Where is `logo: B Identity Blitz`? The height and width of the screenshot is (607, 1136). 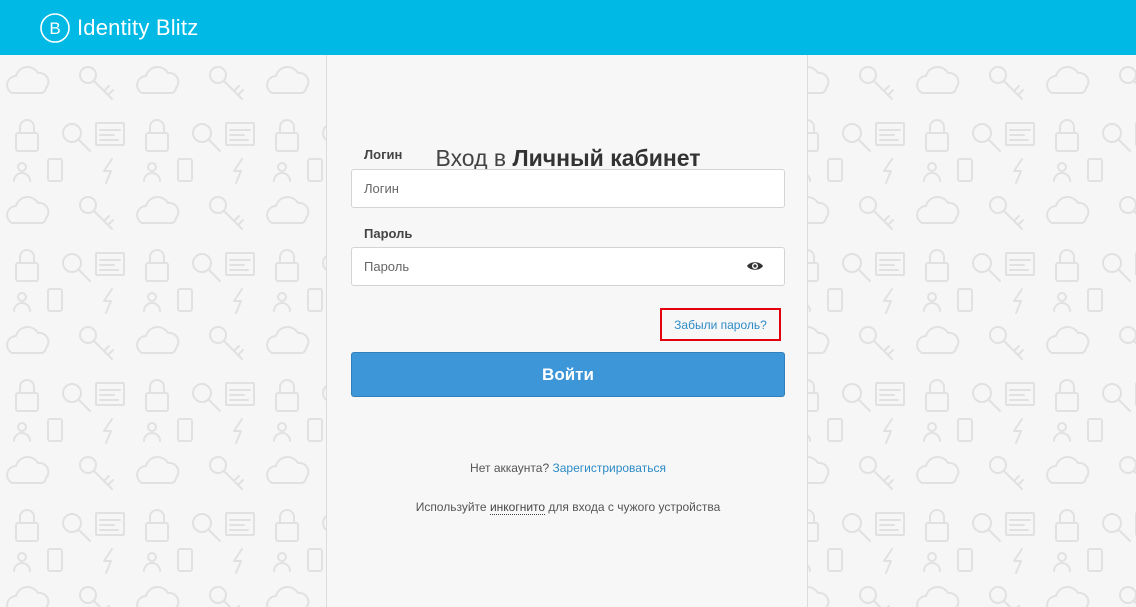
logo: B Identity Blitz is located at coordinates (118, 28).